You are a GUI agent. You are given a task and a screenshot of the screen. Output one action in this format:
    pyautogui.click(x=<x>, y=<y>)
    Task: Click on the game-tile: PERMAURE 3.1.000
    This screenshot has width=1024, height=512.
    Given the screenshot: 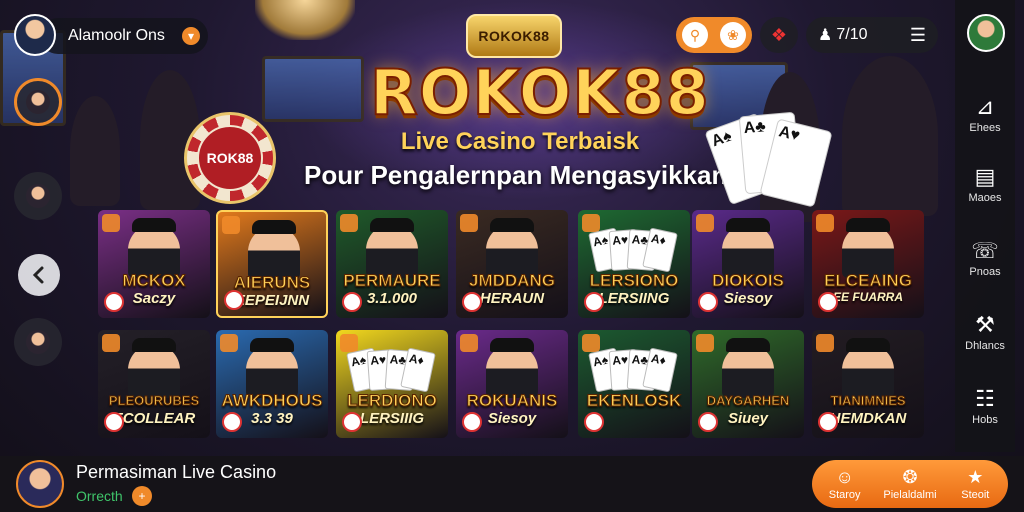 What is the action you would take?
    pyautogui.click(x=392, y=264)
    